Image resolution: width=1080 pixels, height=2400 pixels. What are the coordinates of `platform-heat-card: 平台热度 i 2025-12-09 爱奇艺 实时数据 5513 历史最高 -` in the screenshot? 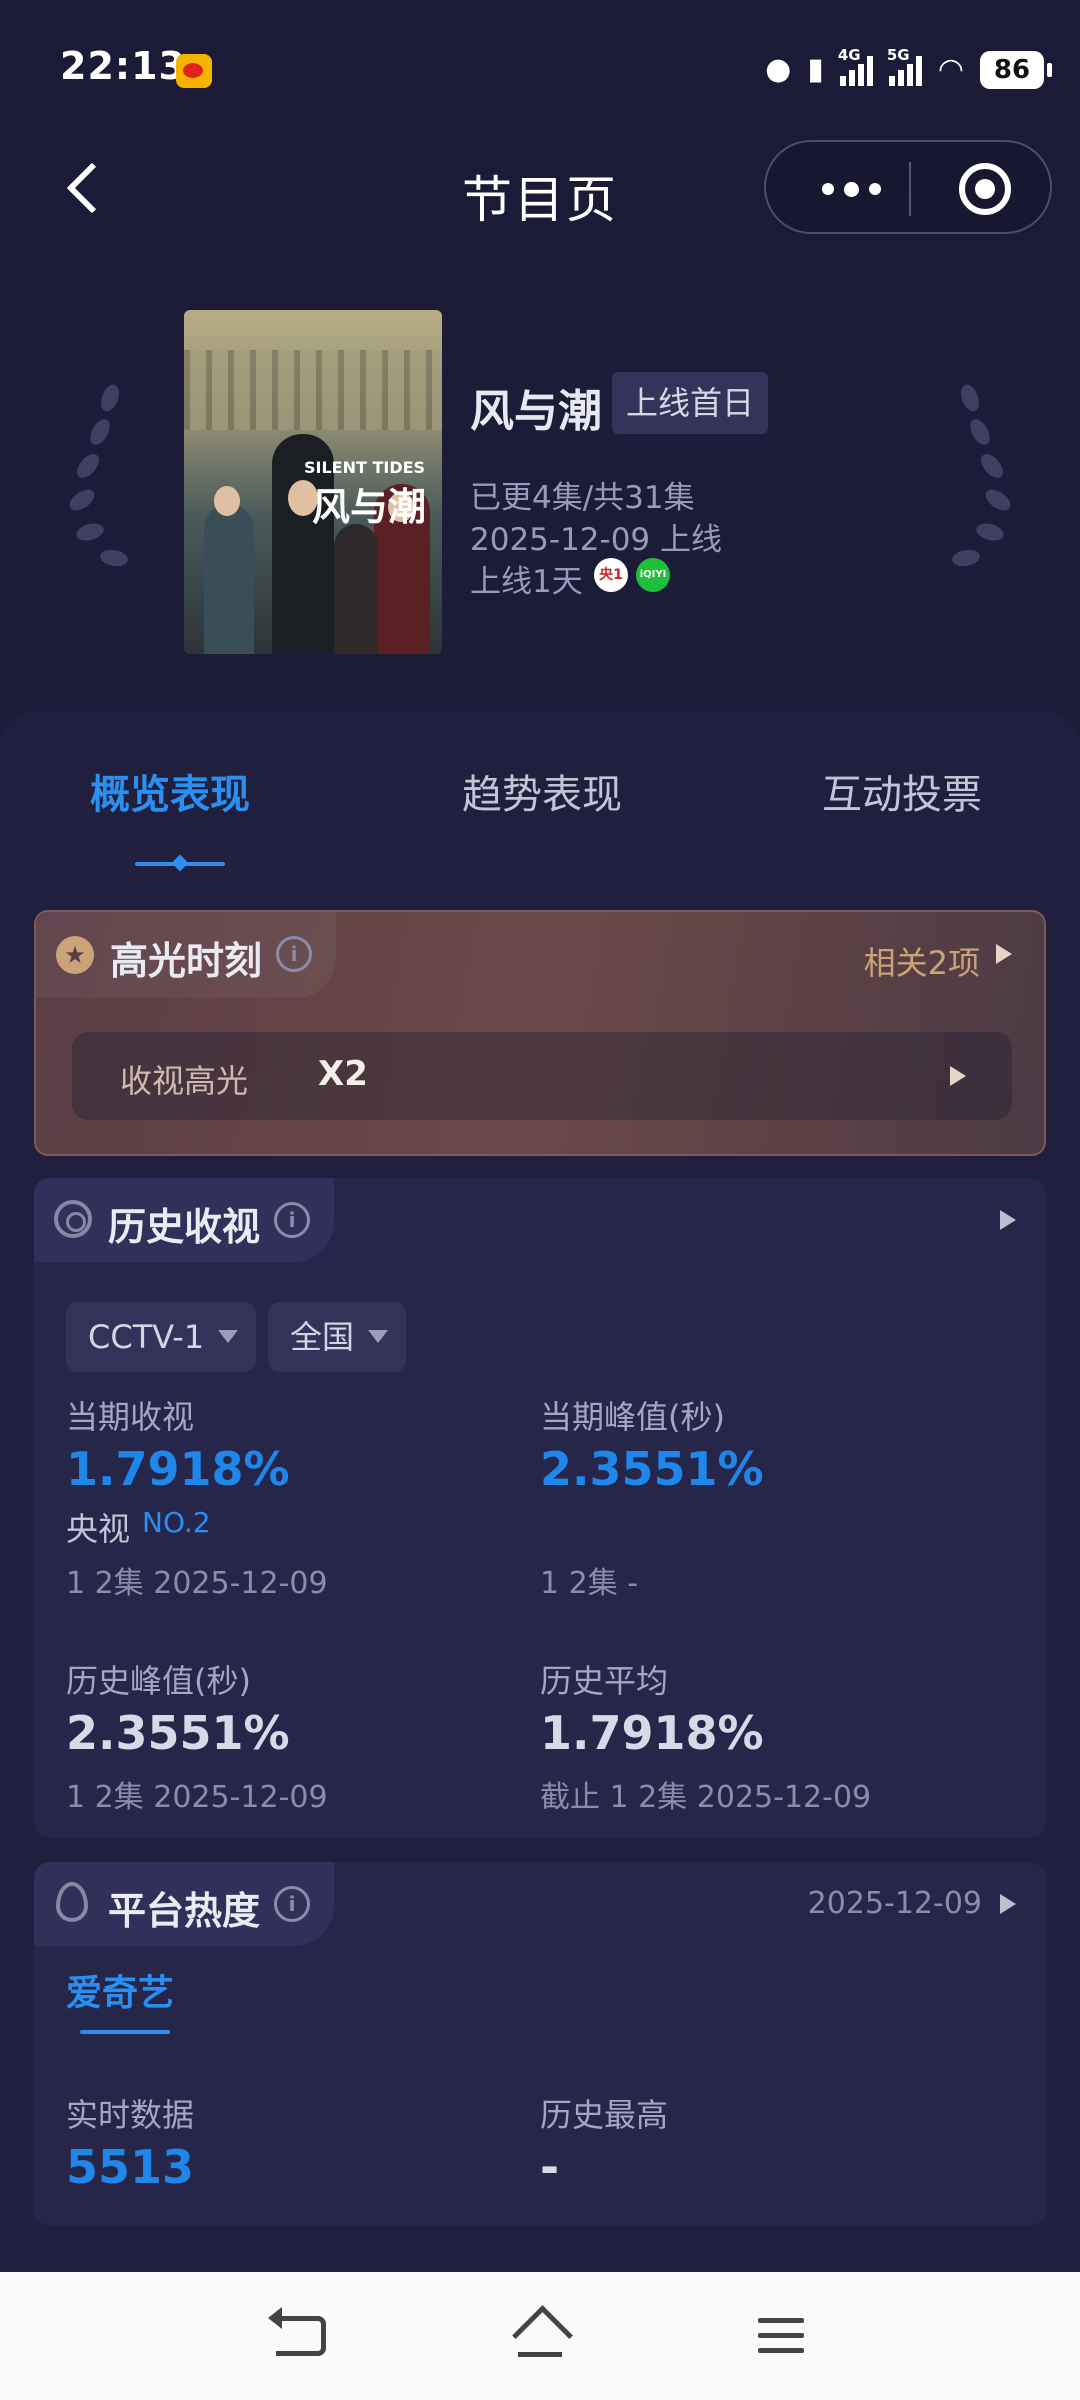 It's located at (540, 2044).